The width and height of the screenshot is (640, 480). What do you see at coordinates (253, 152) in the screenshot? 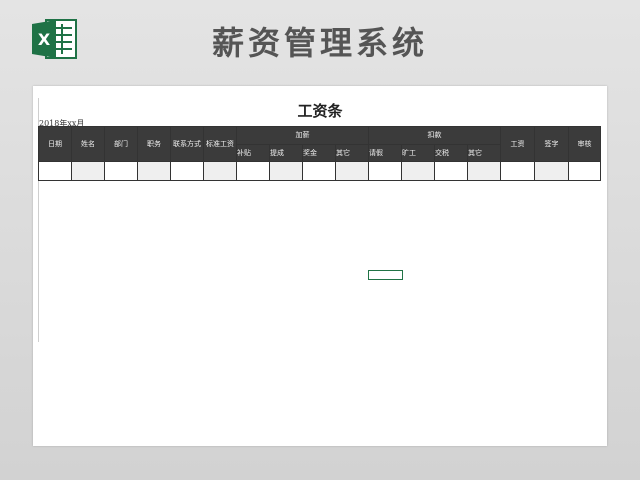
I see `col-allowance: 补贴` at bounding box center [253, 152].